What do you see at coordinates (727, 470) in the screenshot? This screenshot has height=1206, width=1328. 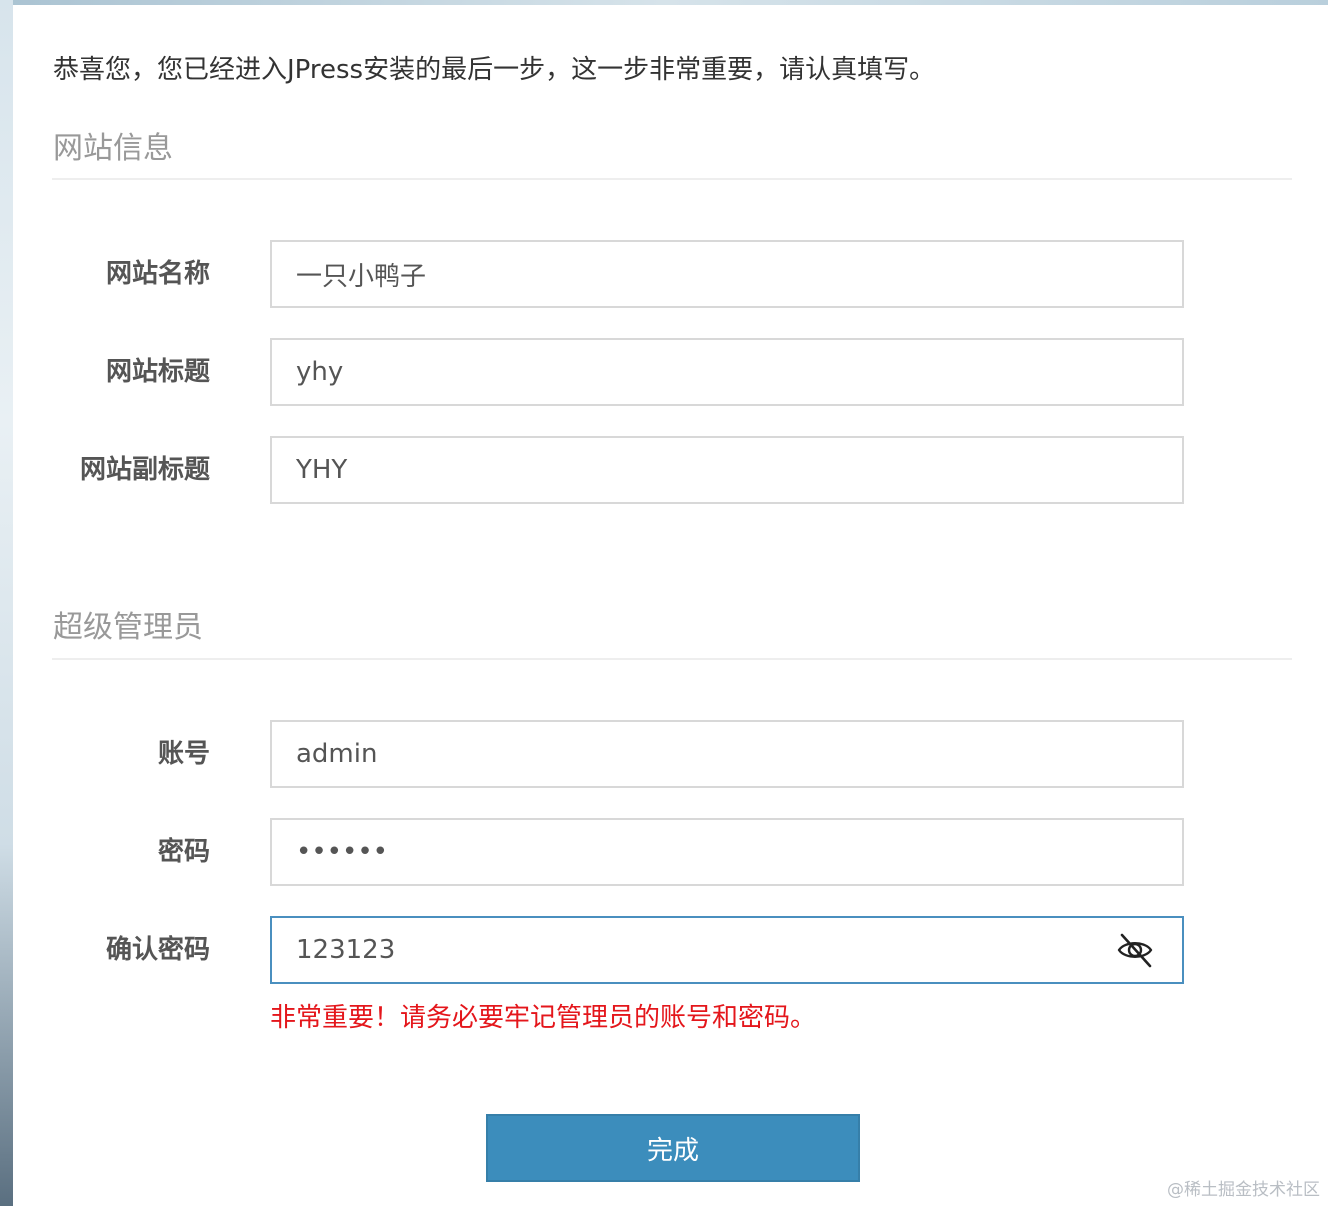 I see `site-subtitle-input` at bounding box center [727, 470].